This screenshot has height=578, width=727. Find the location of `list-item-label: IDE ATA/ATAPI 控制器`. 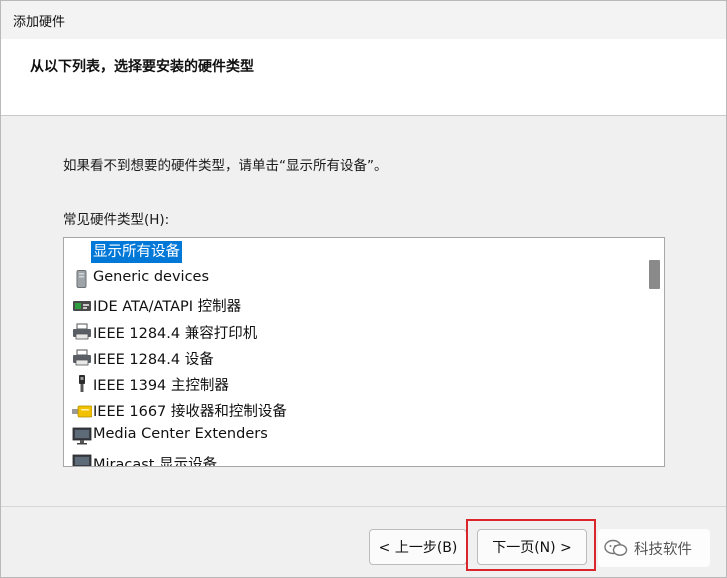

list-item-label: IDE ATA/ATAPI 控制器 is located at coordinates (167, 307).